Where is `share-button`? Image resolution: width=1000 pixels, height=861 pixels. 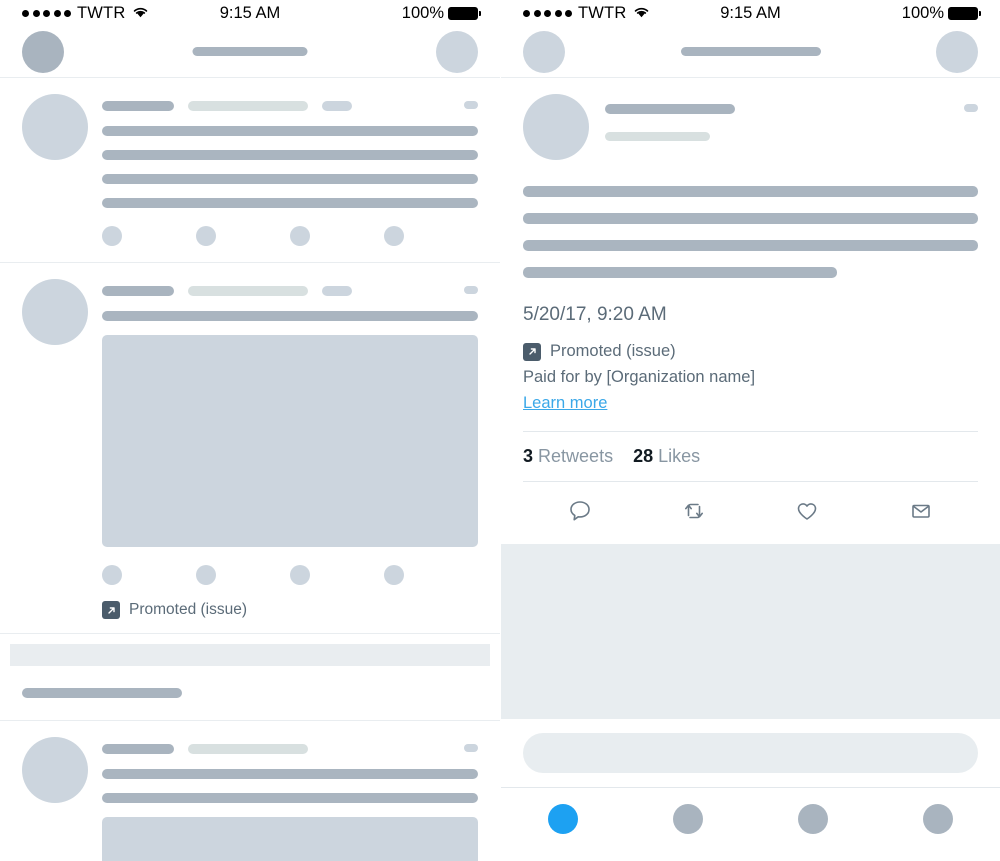 share-button is located at coordinates (921, 511).